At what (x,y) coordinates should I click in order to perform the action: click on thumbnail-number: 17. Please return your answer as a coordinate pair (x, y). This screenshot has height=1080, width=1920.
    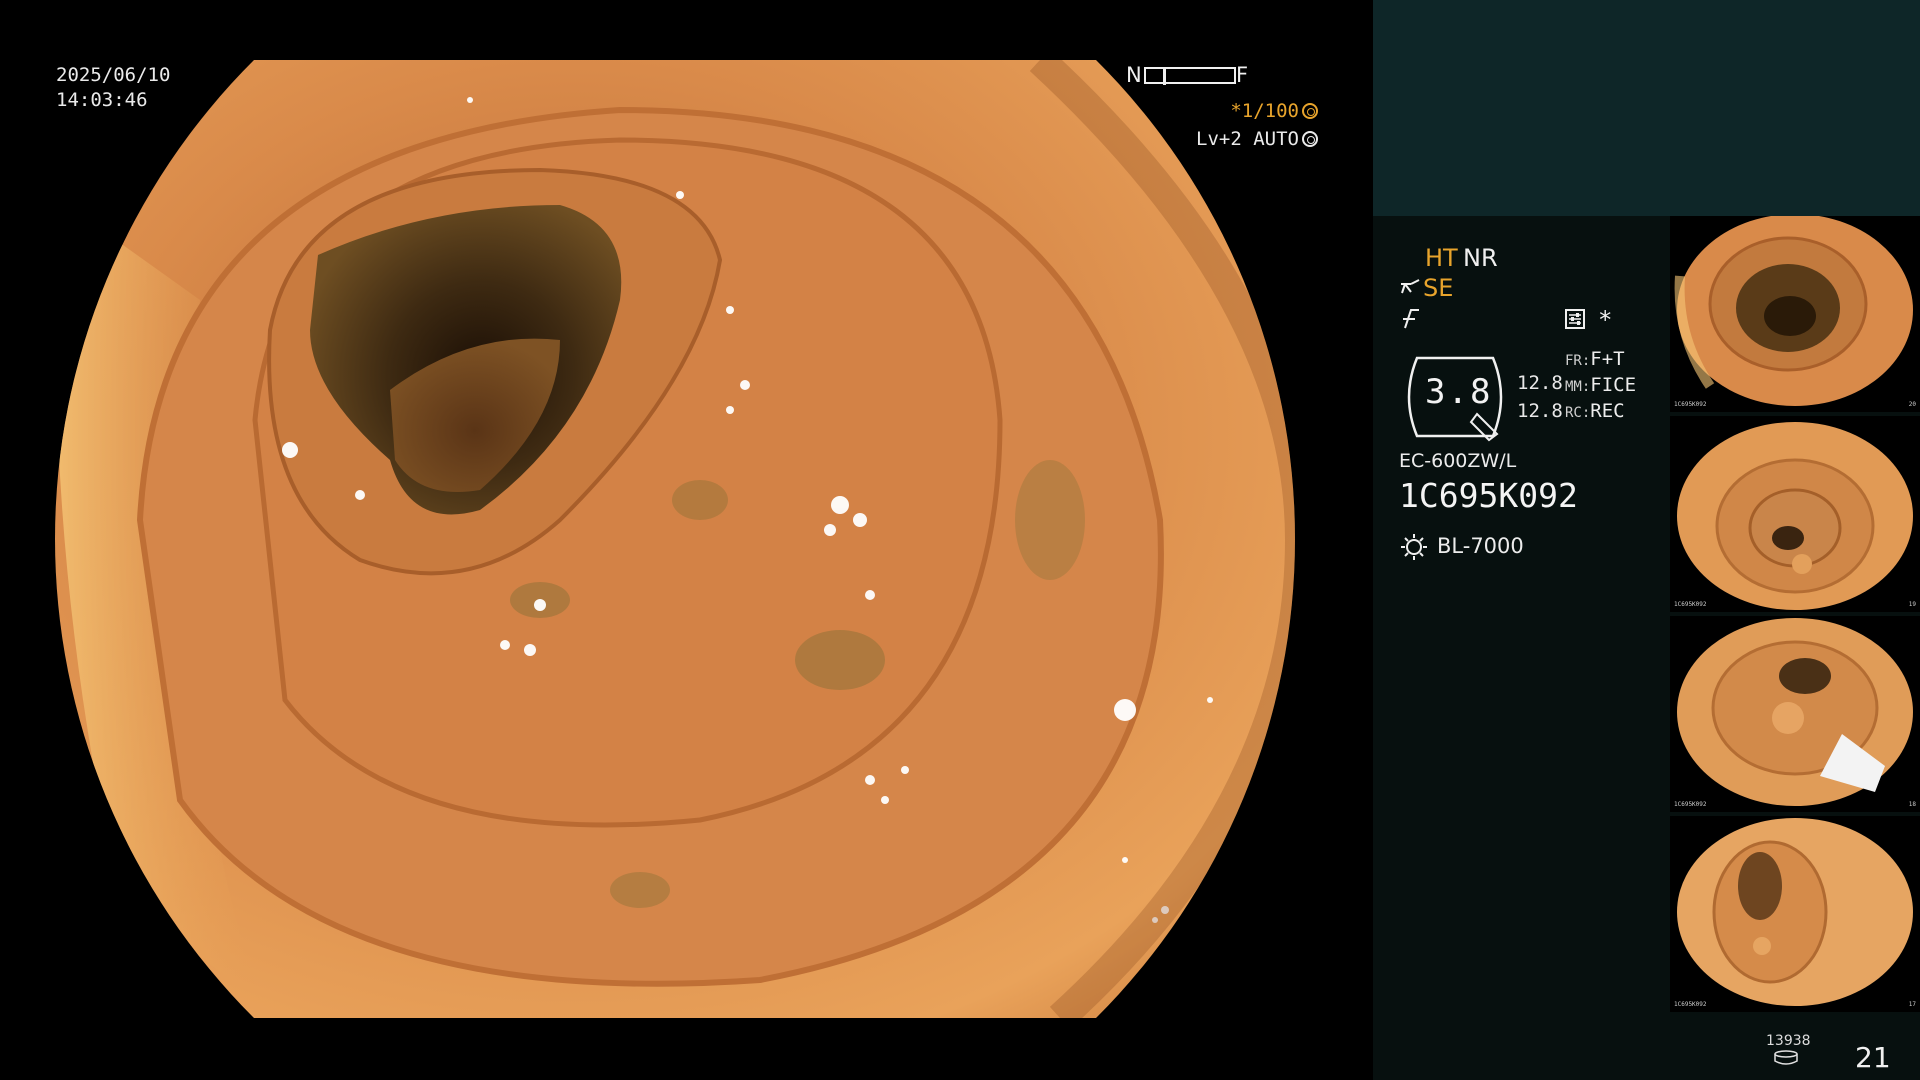
    Looking at the image, I should click on (1912, 1004).